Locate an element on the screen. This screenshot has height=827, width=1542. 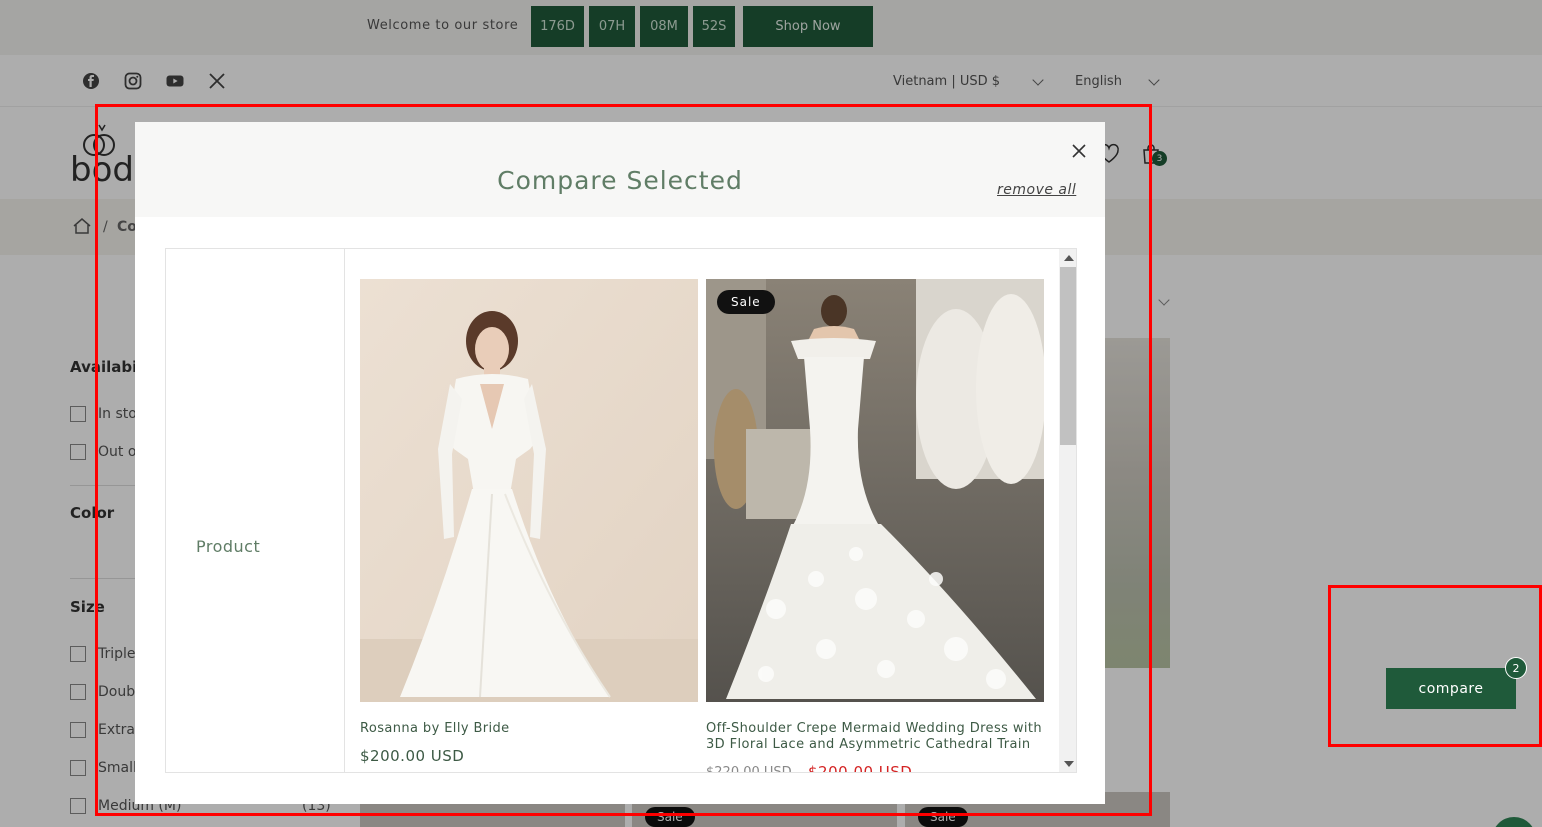
compare-count-badge: 2 is located at coordinates (1516, 668).